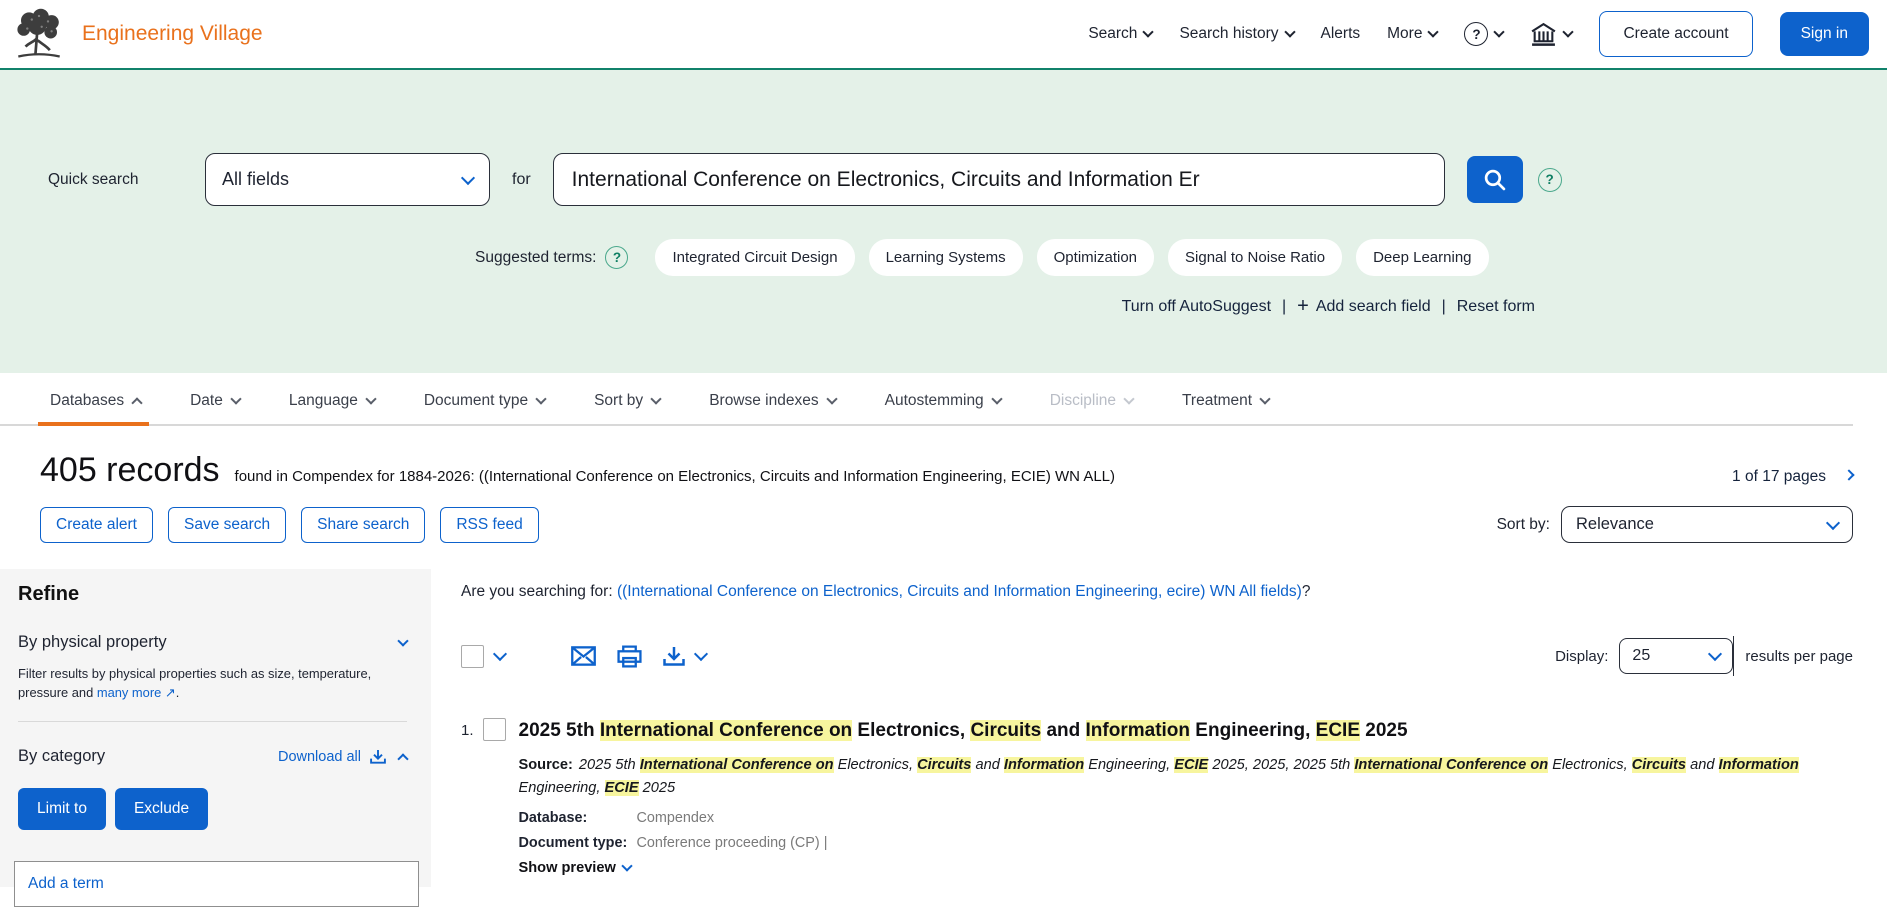 The height and width of the screenshot is (907, 1887). I want to click on results-per-page-value: 25, so click(1641, 655).